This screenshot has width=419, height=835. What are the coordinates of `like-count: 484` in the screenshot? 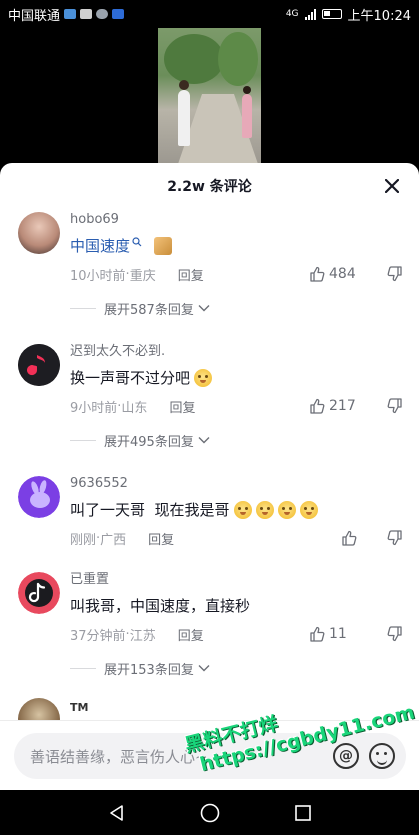 It's located at (342, 274).